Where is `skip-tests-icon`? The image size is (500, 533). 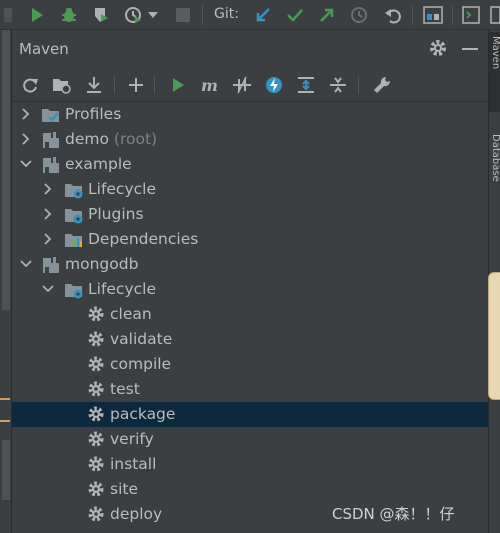 skip-tests-icon is located at coordinates (274, 85).